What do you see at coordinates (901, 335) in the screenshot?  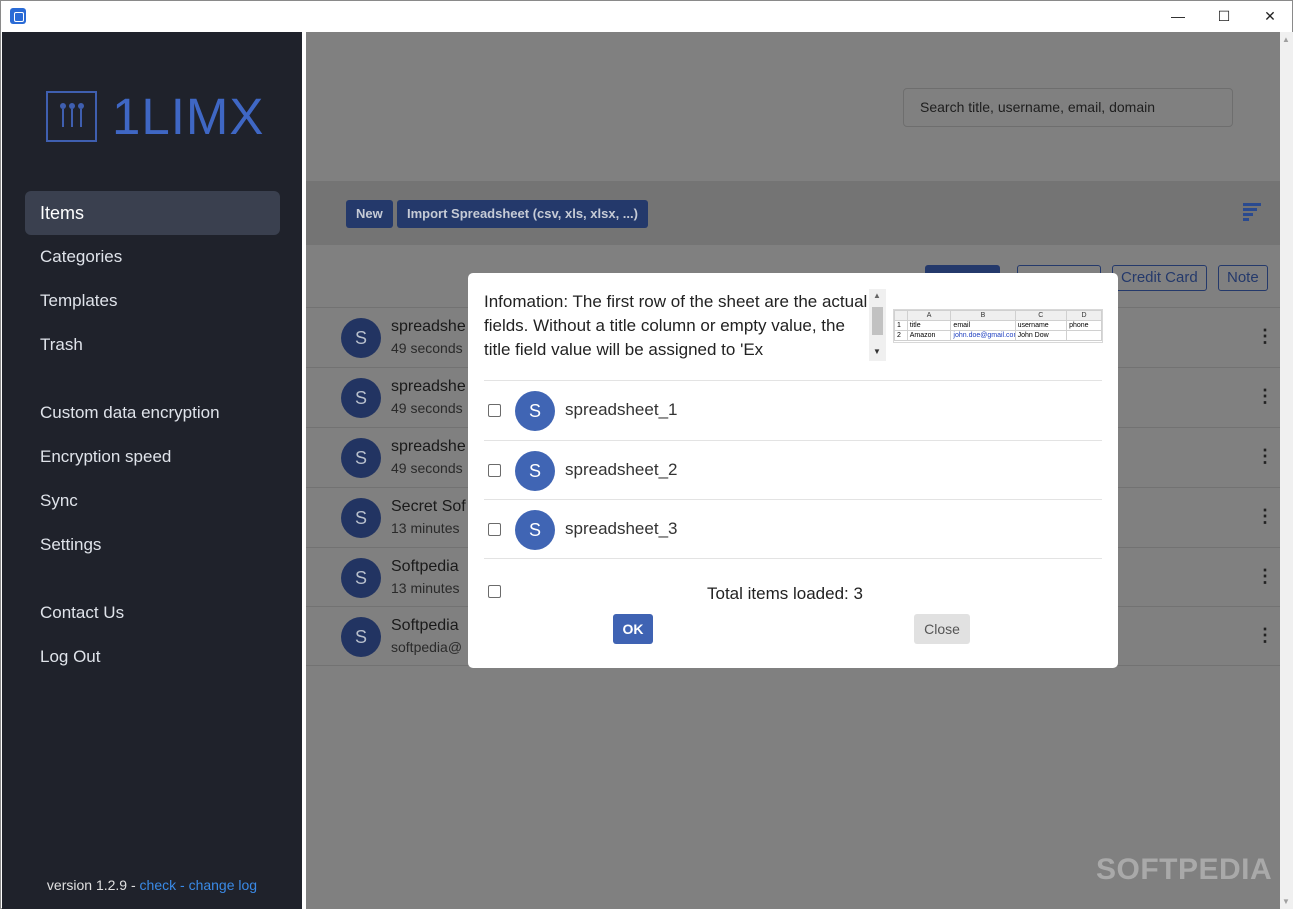 I see `sheet-cell: 2` at bounding box center [901, 335].